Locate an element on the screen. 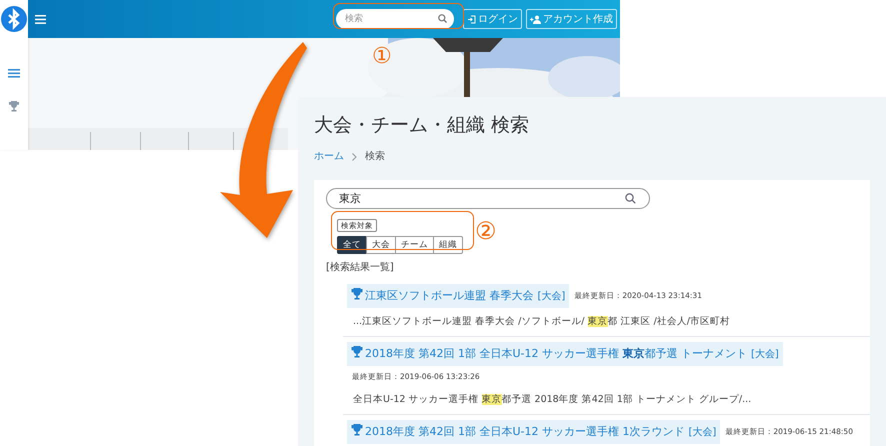 The image size is (886, 446). add-user-icon is located at coordinates (535, 19).